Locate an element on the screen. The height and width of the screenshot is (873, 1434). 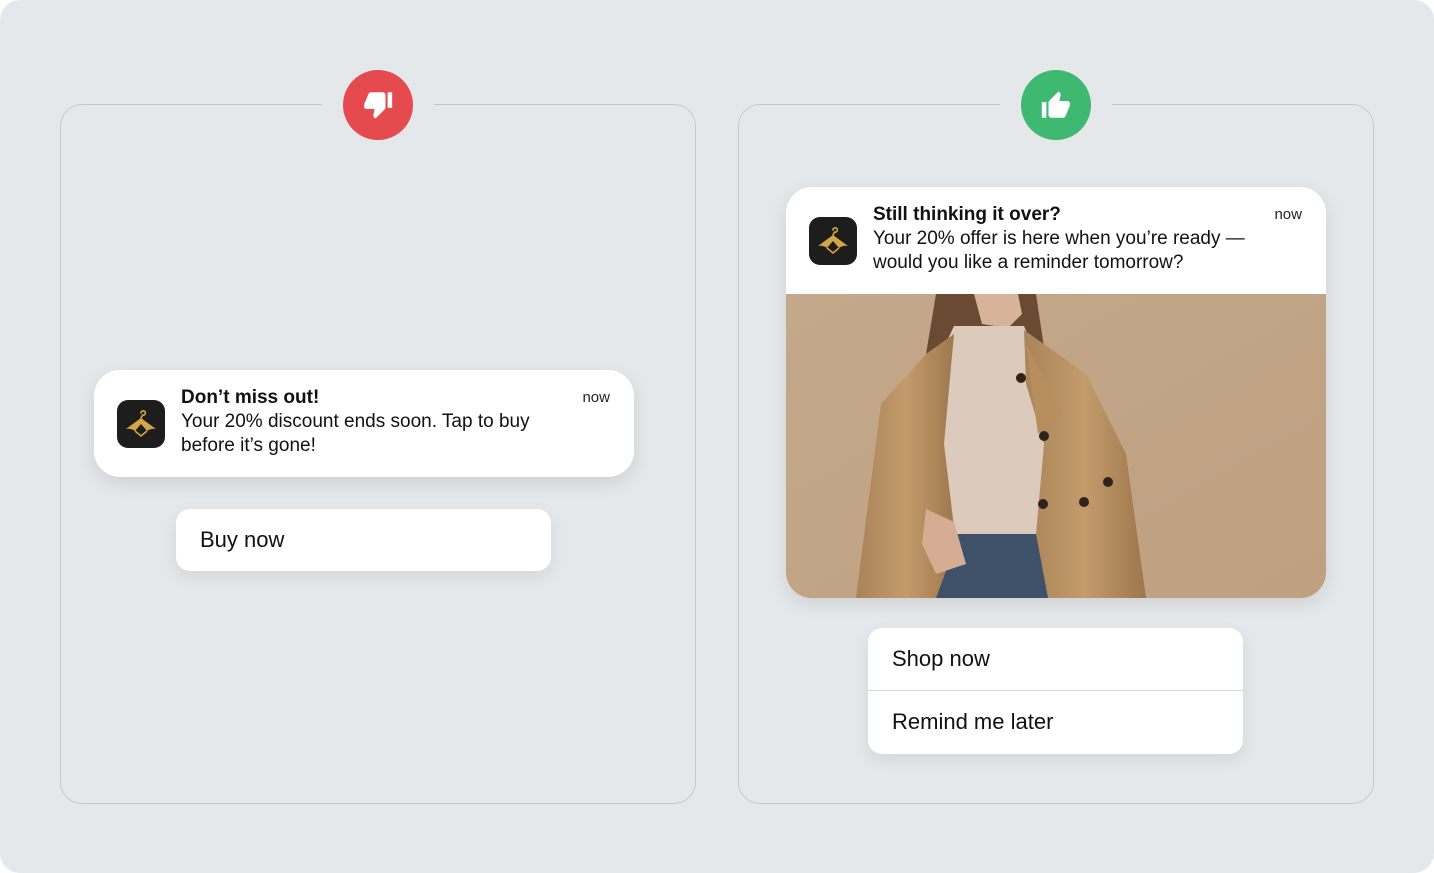
bad-example-badge is located at coordinates (378, 105).